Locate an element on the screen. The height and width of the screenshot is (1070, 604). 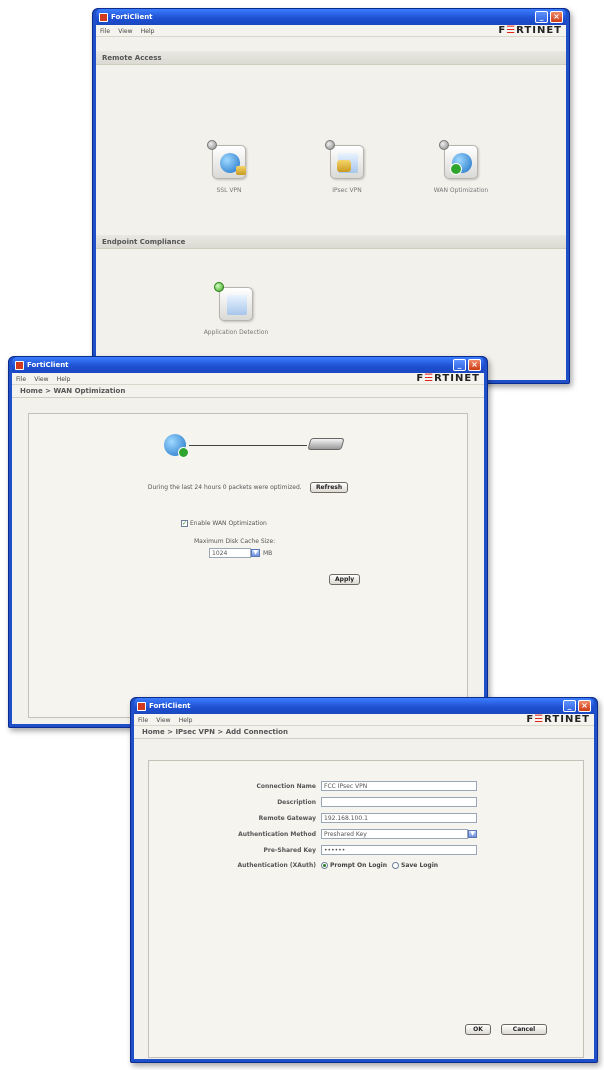
ipsec-vpn-tile: IPsec VPN is located at coordinates (347, 167).